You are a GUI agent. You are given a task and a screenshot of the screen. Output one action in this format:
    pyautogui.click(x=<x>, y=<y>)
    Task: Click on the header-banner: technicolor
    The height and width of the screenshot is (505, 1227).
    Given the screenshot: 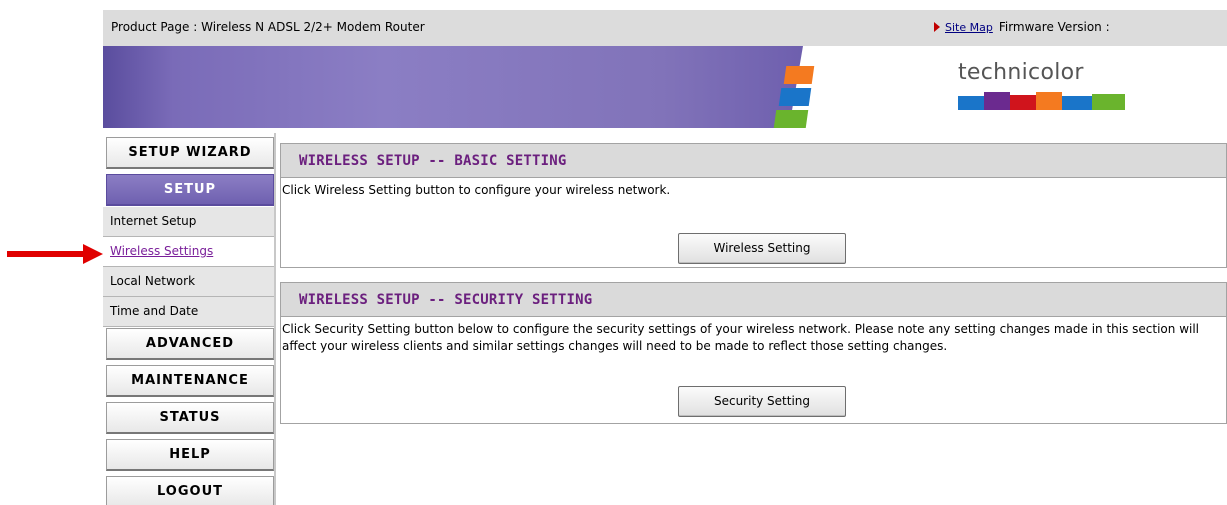 What is the action you would take?
    pyautogui.click(x=665, y=87)
    